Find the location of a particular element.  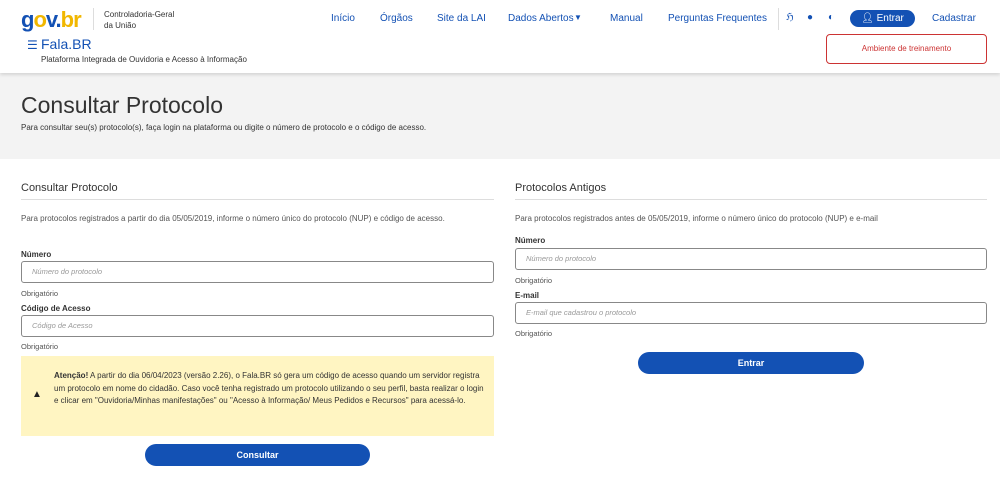

nav-perguntas-frequentes: Perguntas Frequentes is located at coordinates (717, 18).